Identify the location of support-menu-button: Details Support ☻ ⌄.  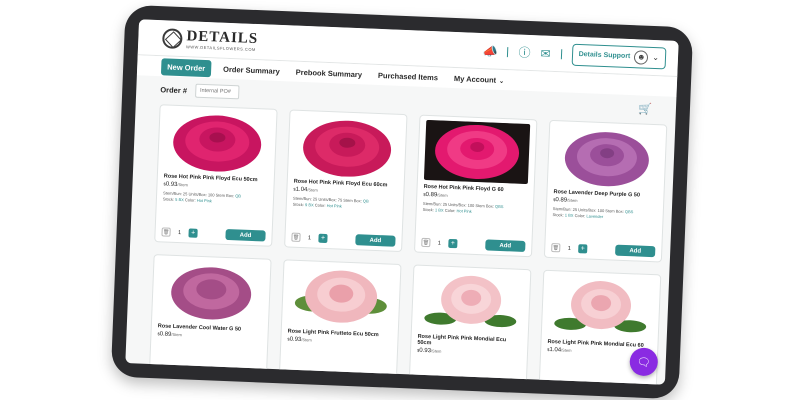
(619, 56).